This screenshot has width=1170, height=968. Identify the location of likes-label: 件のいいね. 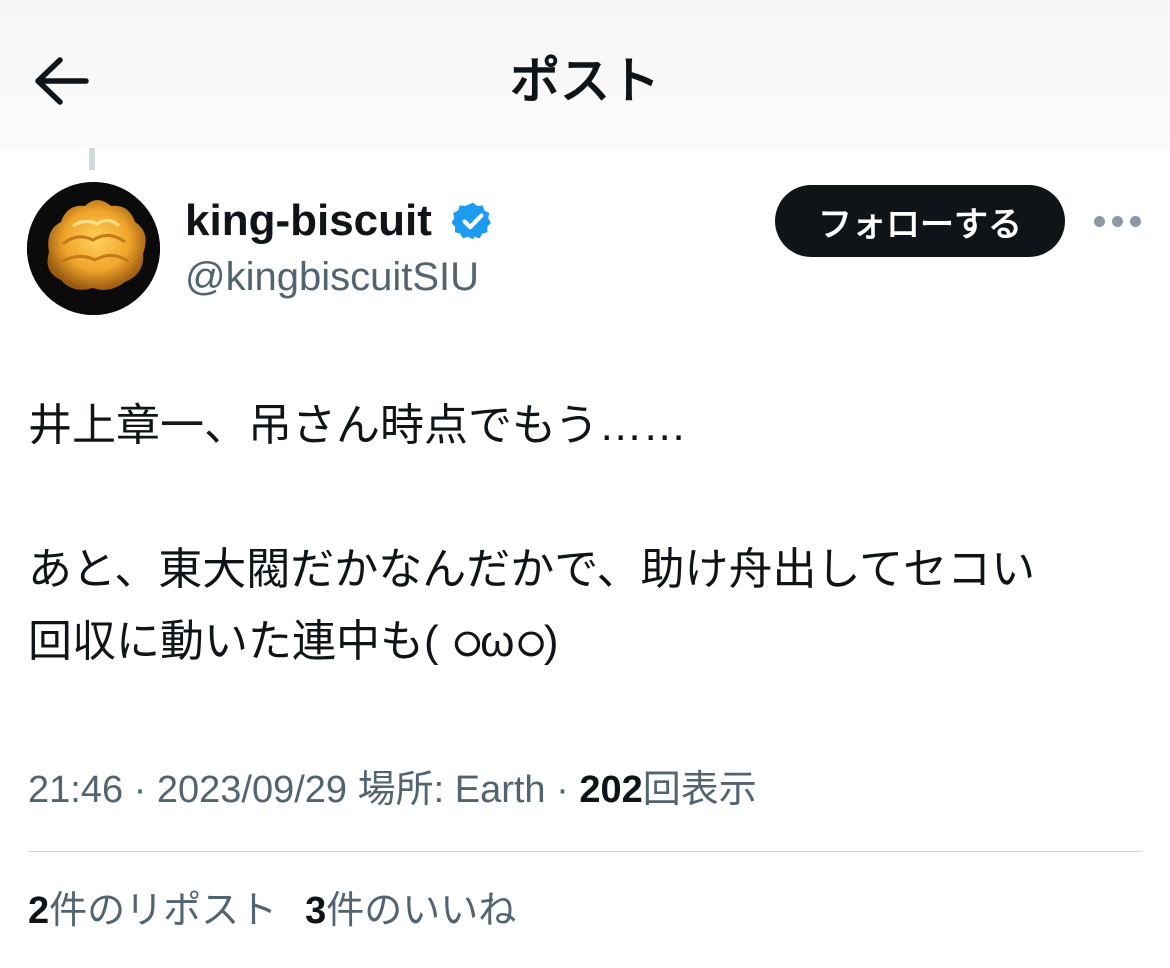
(421, 911).